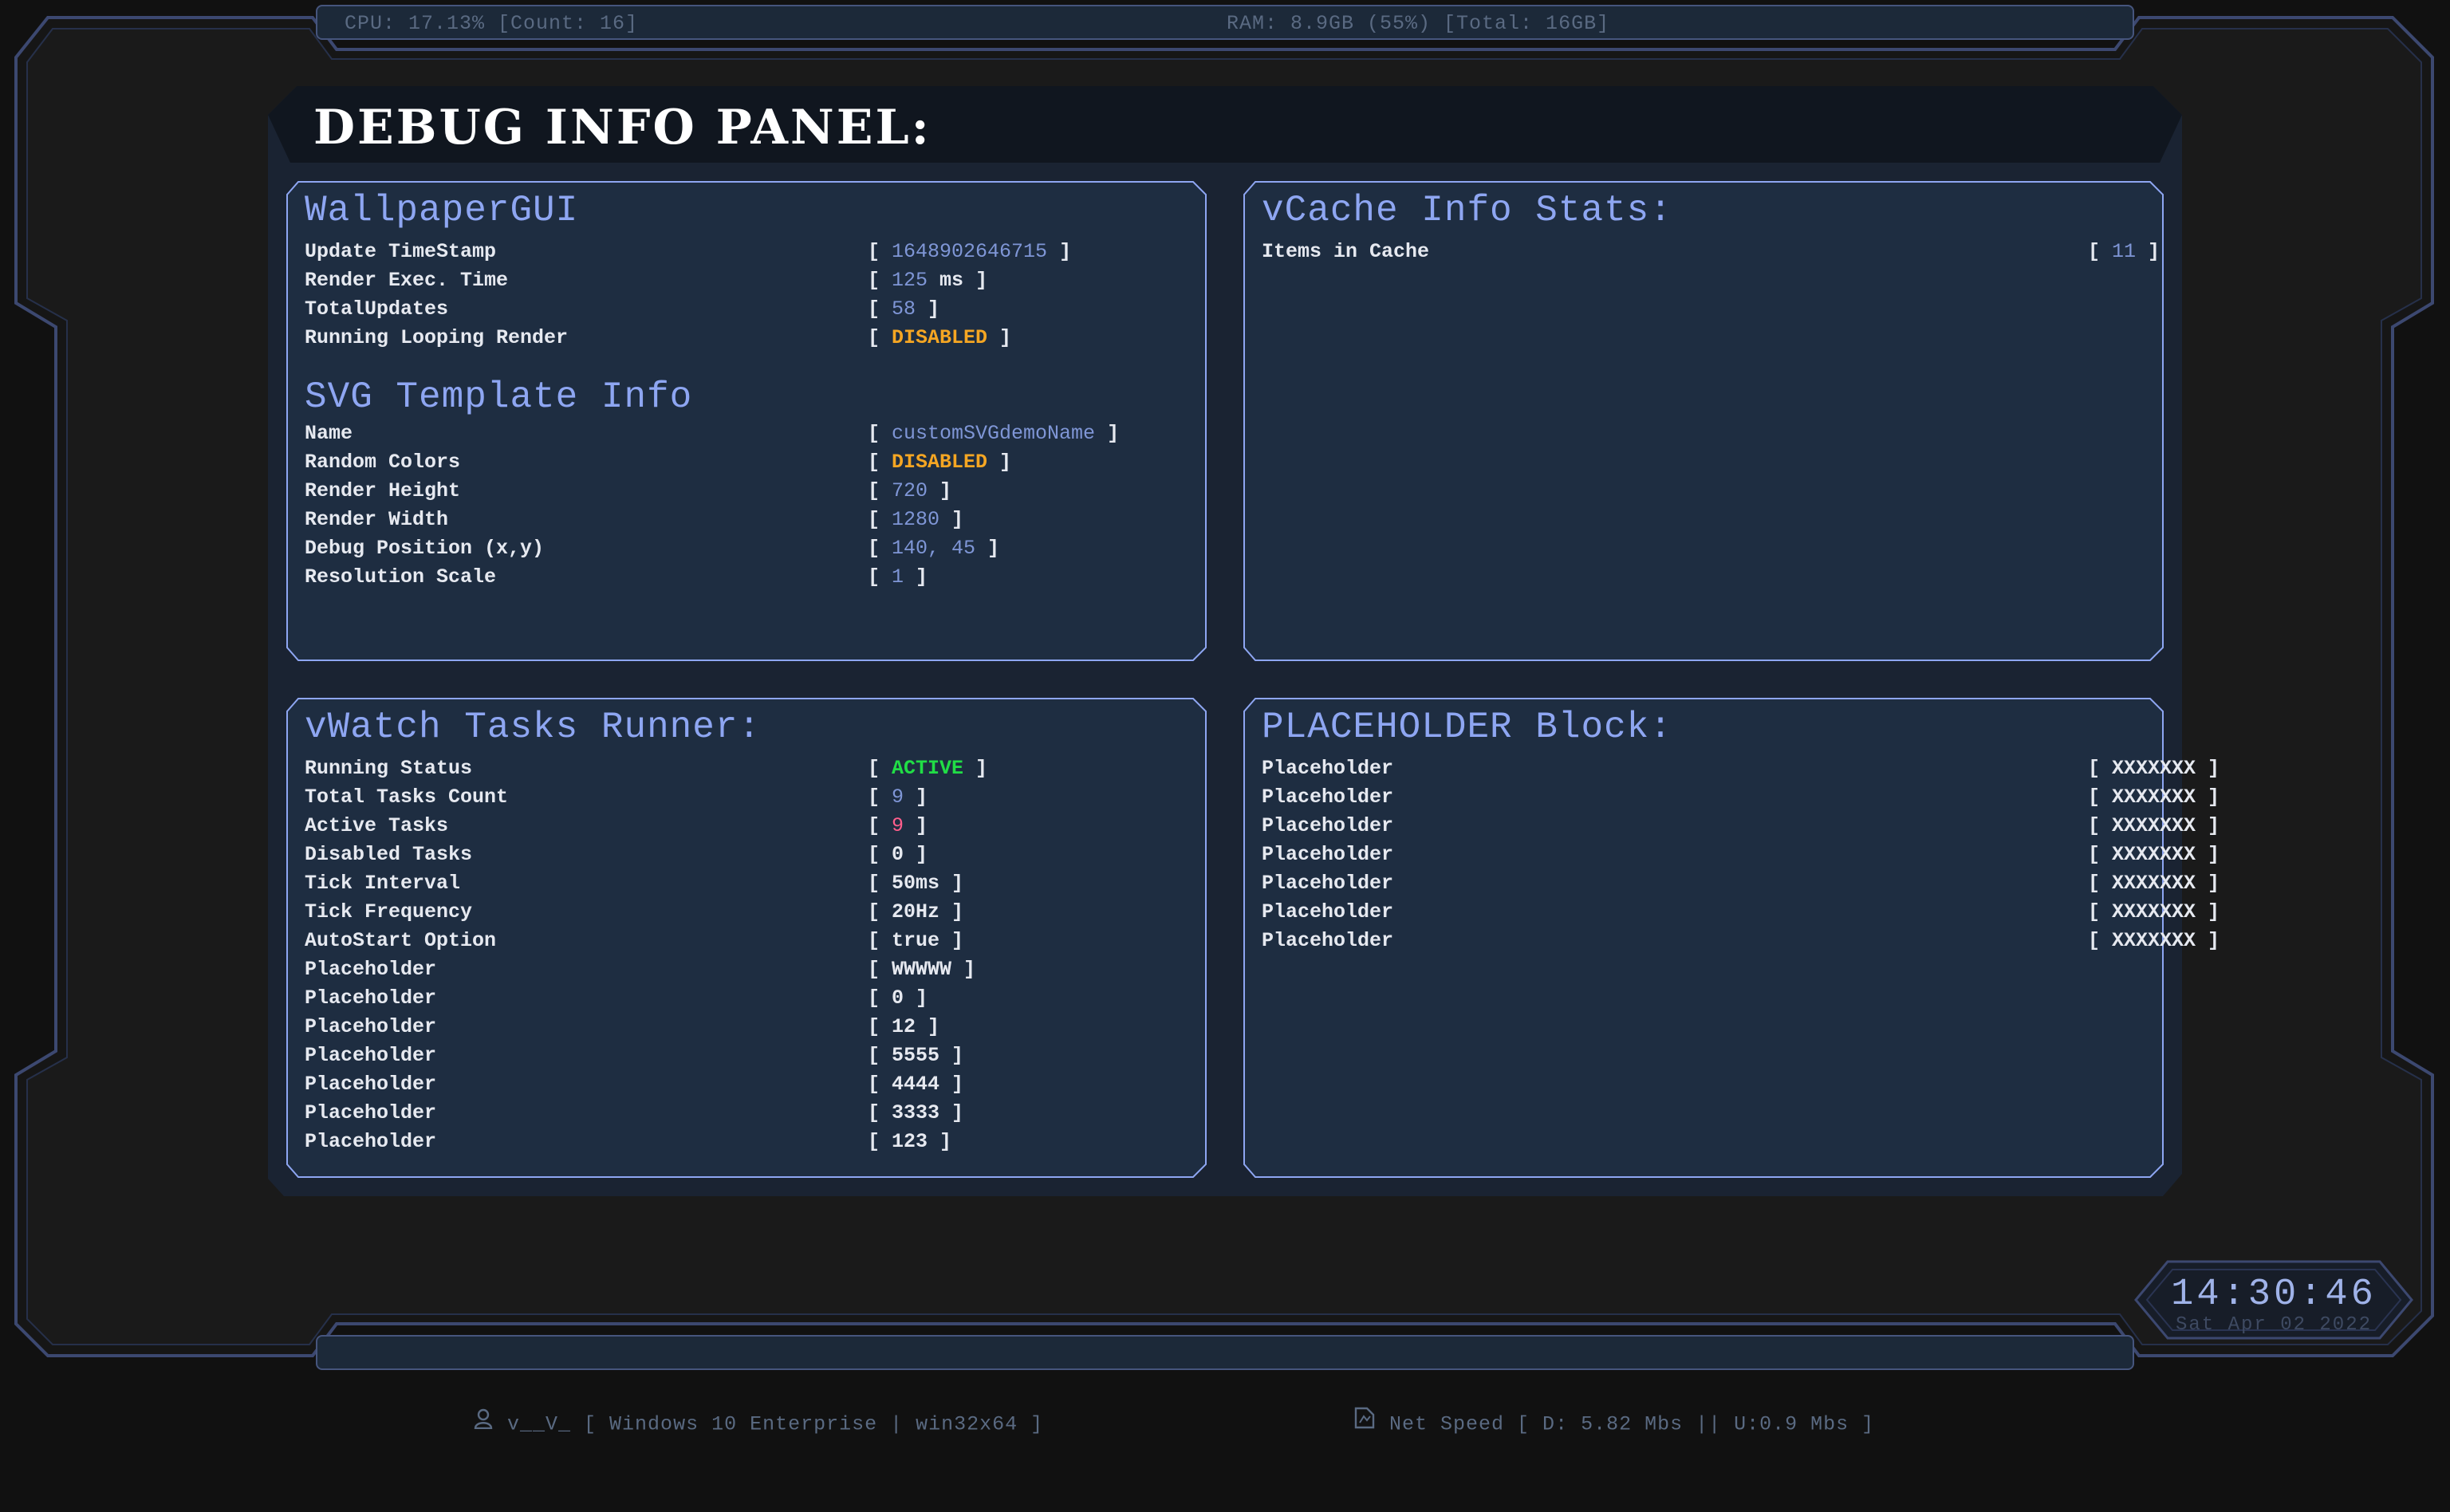 This screenshot has width=2450, height=1512. What do you see at coordinates (916, 1112) in the screenshot?
I see `row-value: [ 3333 ]` at bounding box center [916, 1112].